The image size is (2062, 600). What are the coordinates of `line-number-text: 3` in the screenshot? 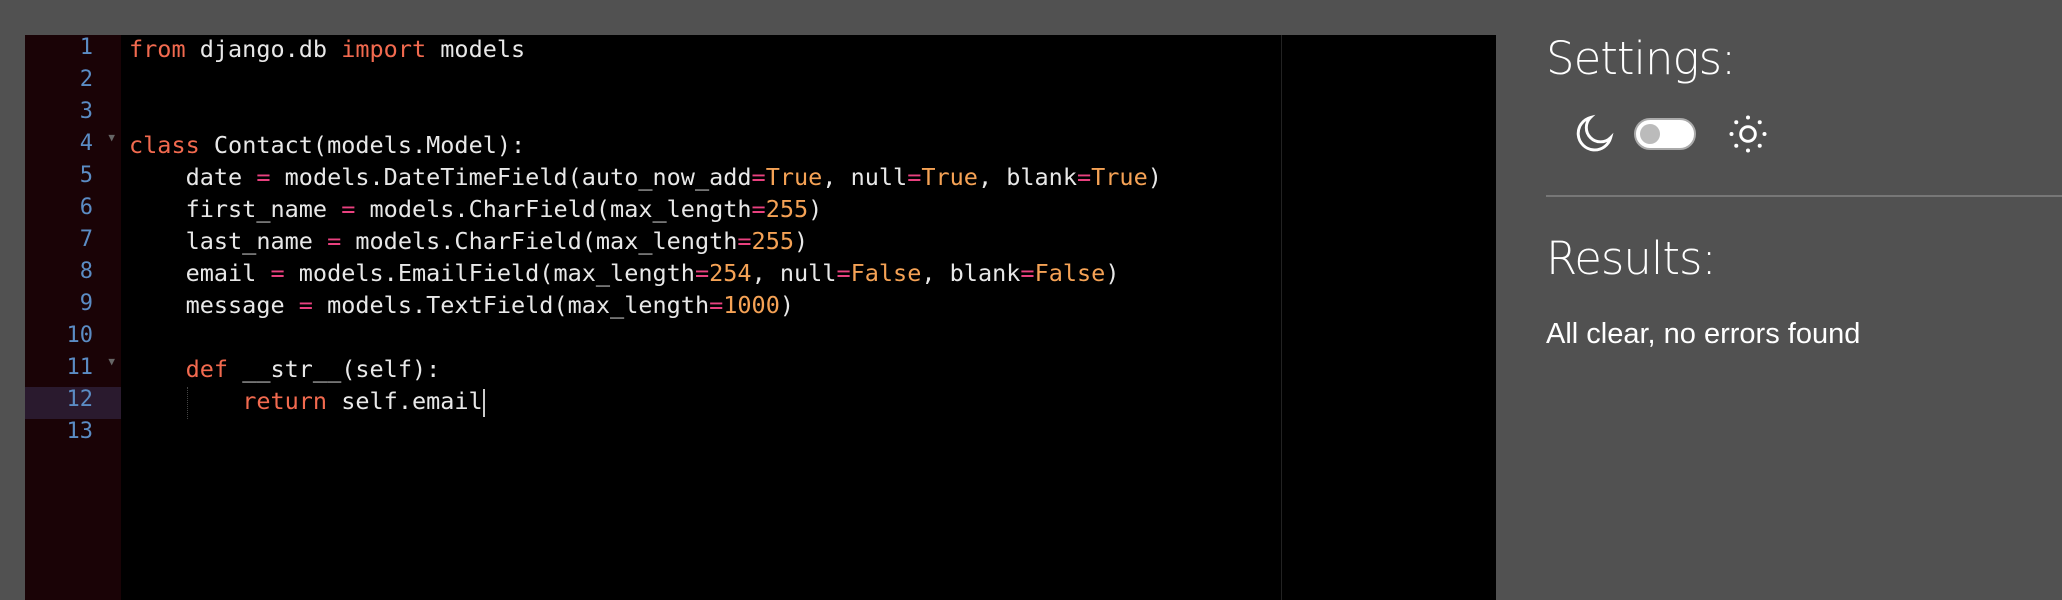 It's located at (86, 111).